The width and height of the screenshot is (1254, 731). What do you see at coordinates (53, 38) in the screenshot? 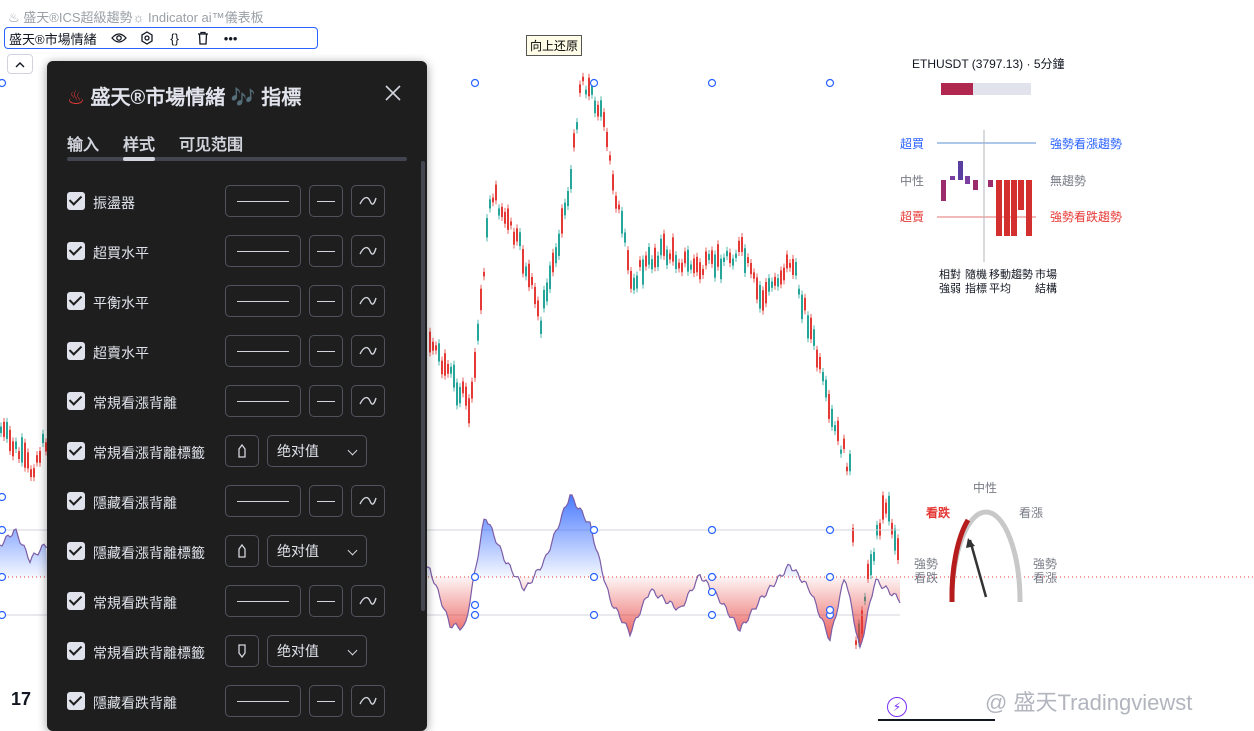
I see `indicator-name: 盛天®市場情緒` at bounding box center [53, 38].